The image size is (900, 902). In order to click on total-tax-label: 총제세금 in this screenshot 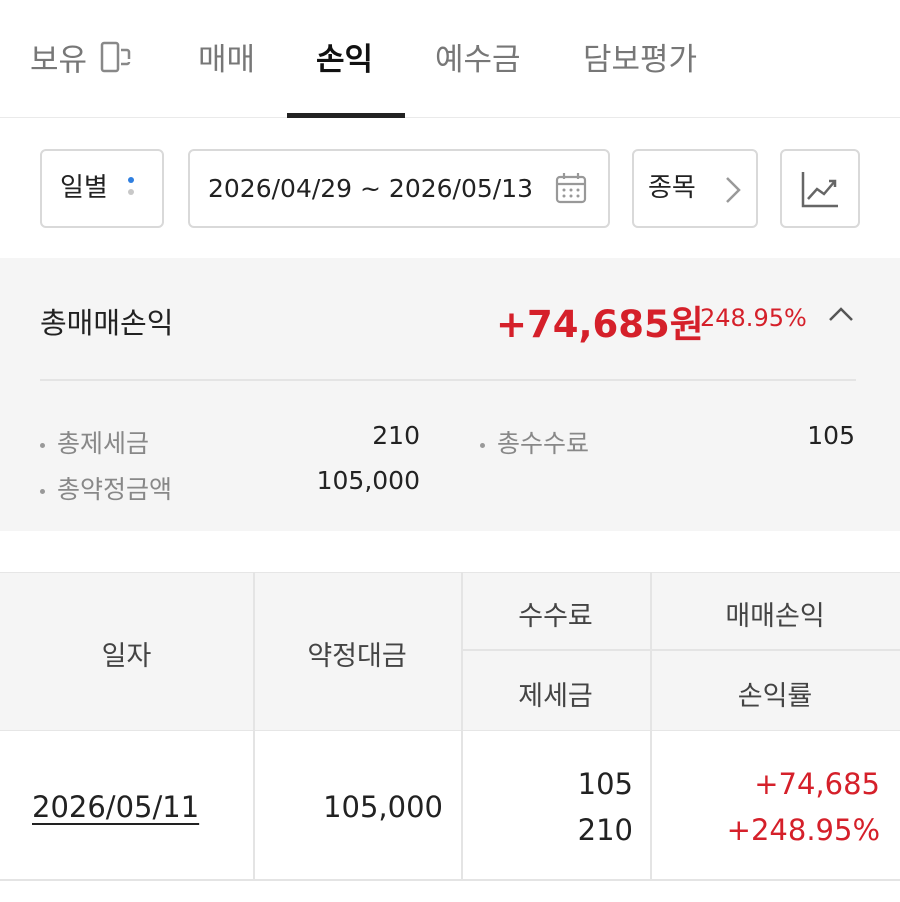, I will do `click(94, 442)`.